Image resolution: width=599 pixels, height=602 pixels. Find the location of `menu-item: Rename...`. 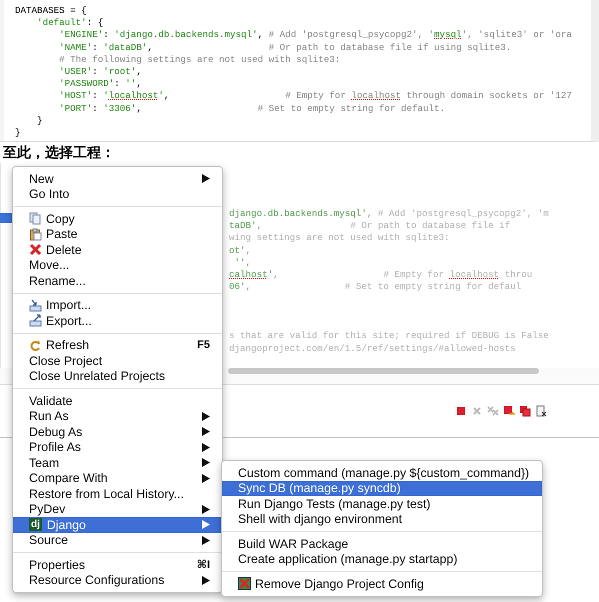

menu-item: Rename... is located at coordinates (117, 280).